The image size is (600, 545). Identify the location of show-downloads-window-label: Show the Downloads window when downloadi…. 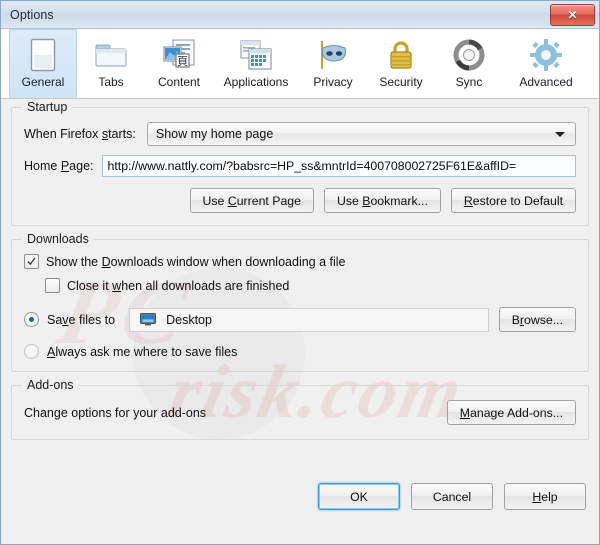
(196, 261).